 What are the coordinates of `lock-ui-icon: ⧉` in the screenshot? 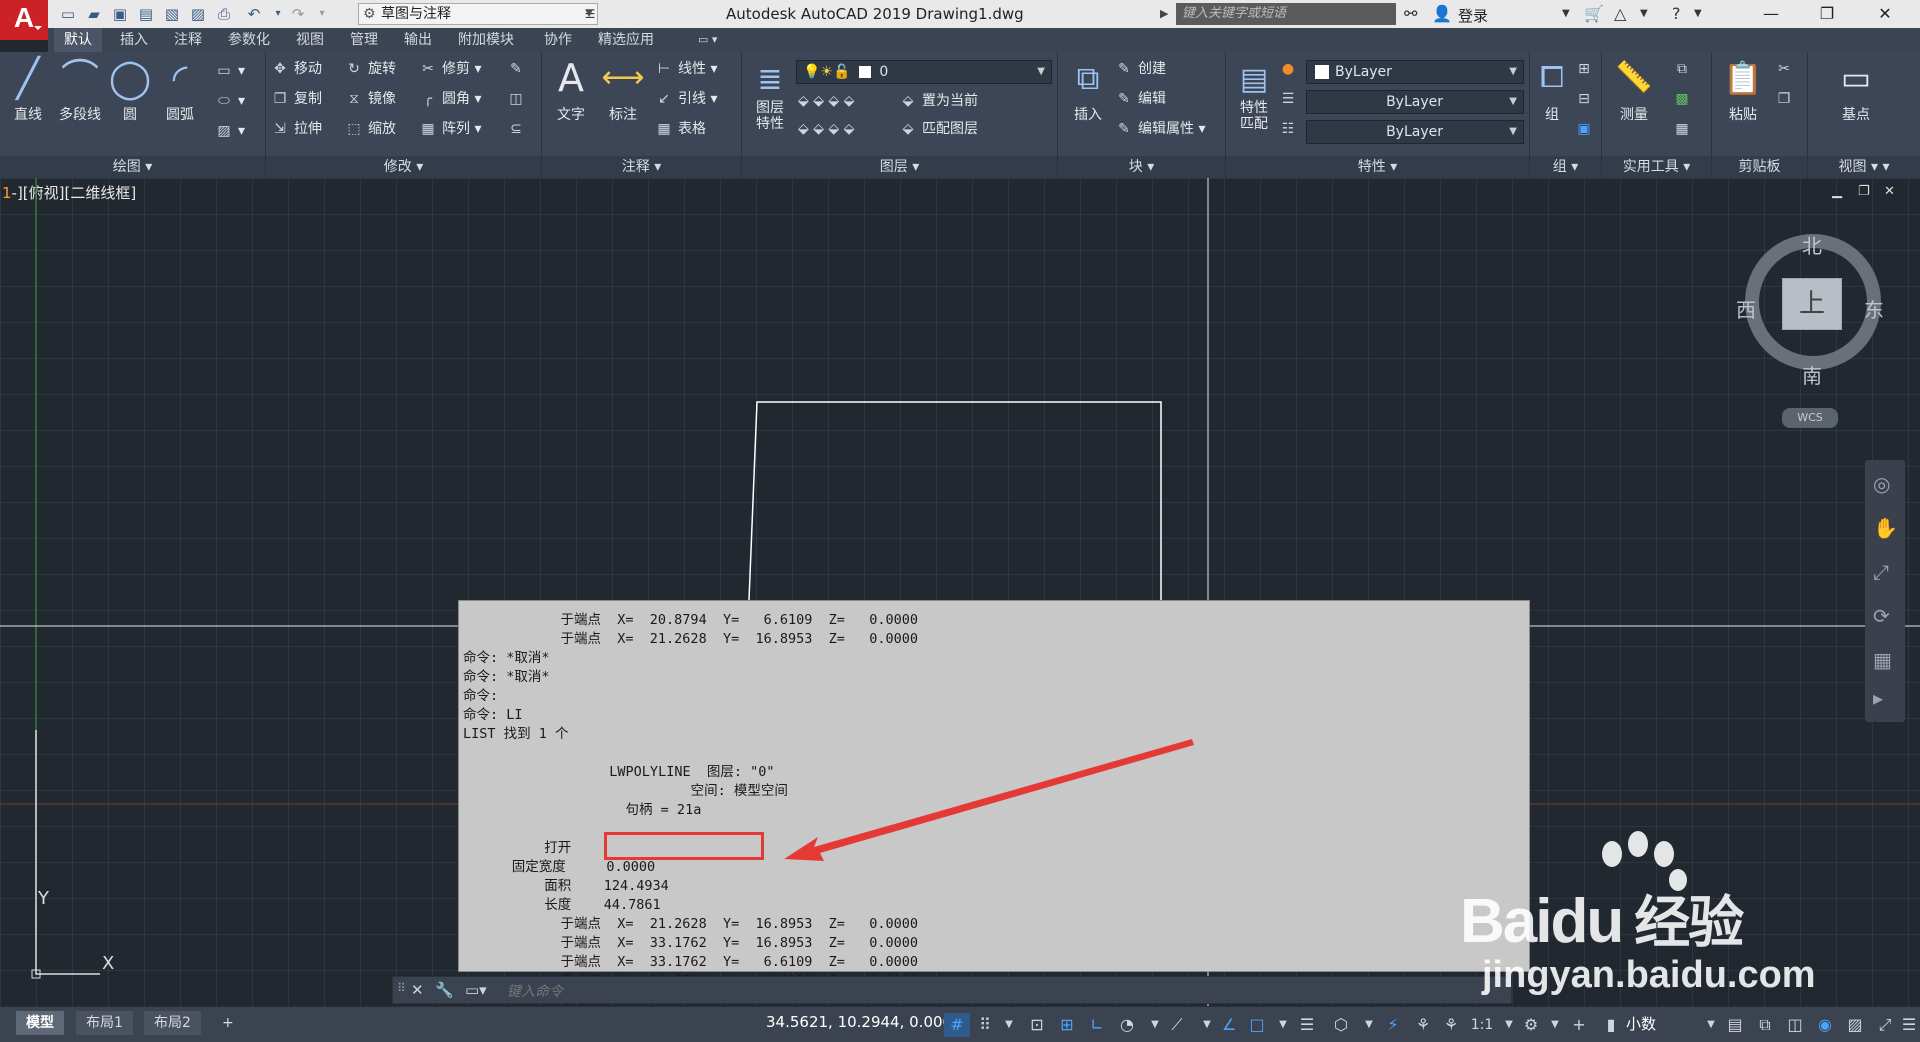 It's located at (1765, 1025).